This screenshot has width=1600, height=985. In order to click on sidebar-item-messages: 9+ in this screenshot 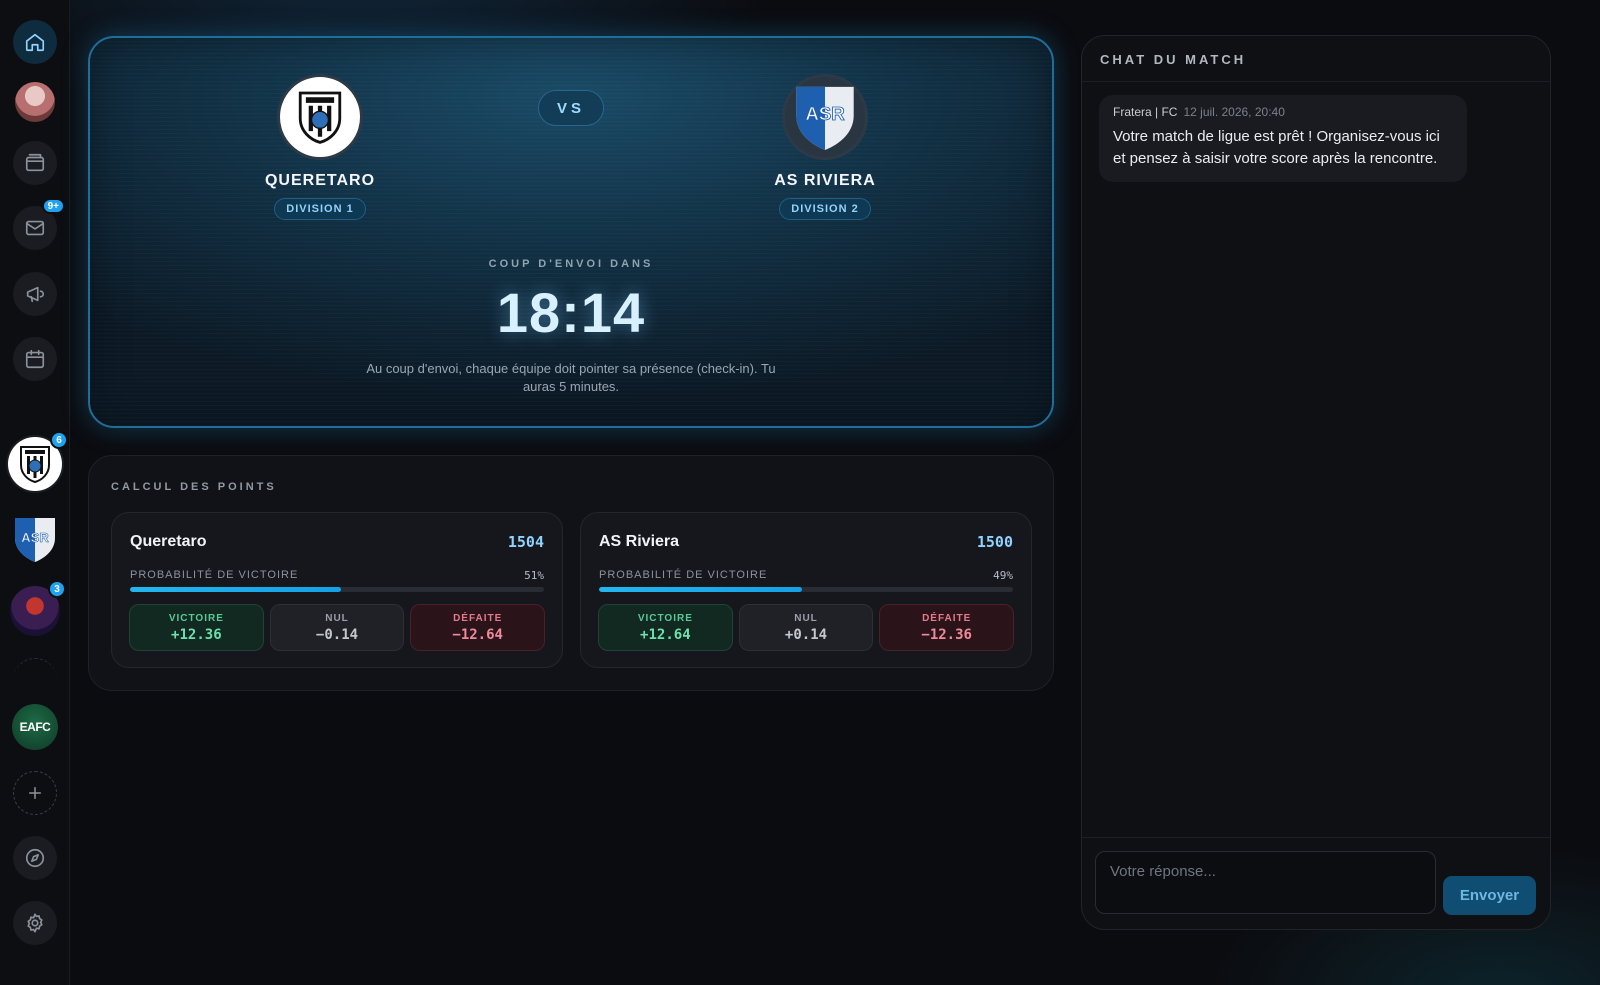, I will do `click(39, 224)`.